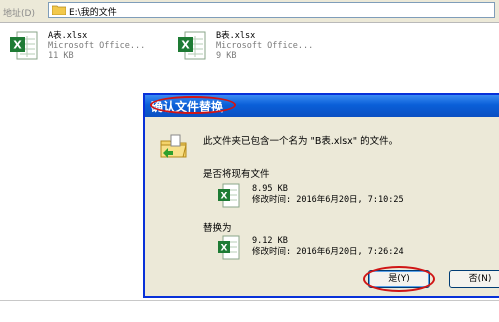  What do you see at coordinates (226, 56) in the screenshot?
I see `file-size: 9 KB` at bounding box center [226, 56].